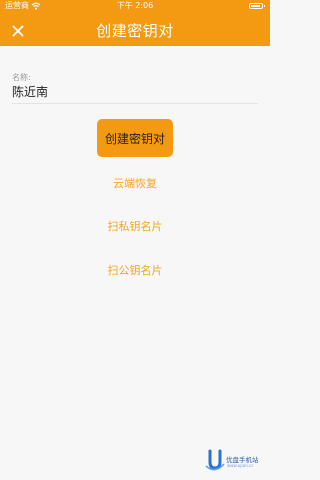 The image size is (320, 480). I want to click on name-input-value: 陈近南, so click(135, 92).